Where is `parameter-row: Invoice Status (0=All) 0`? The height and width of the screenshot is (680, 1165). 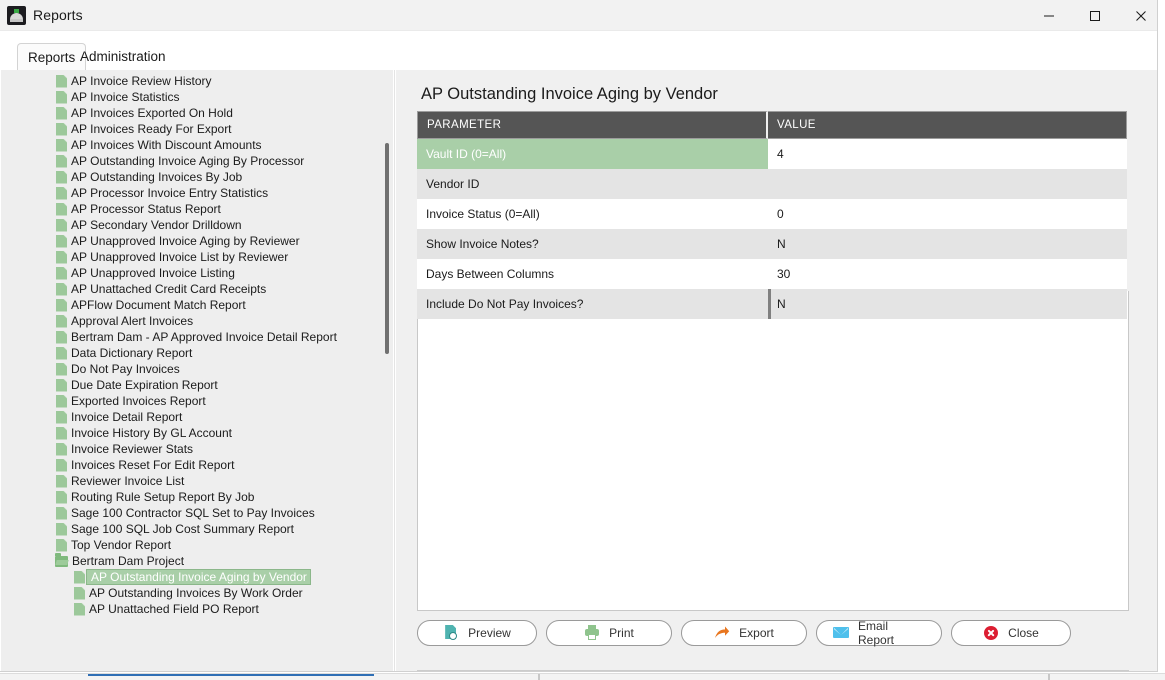
parameter-row: Invoice Status (0=All) 0 is located at coordinates (773, 214).